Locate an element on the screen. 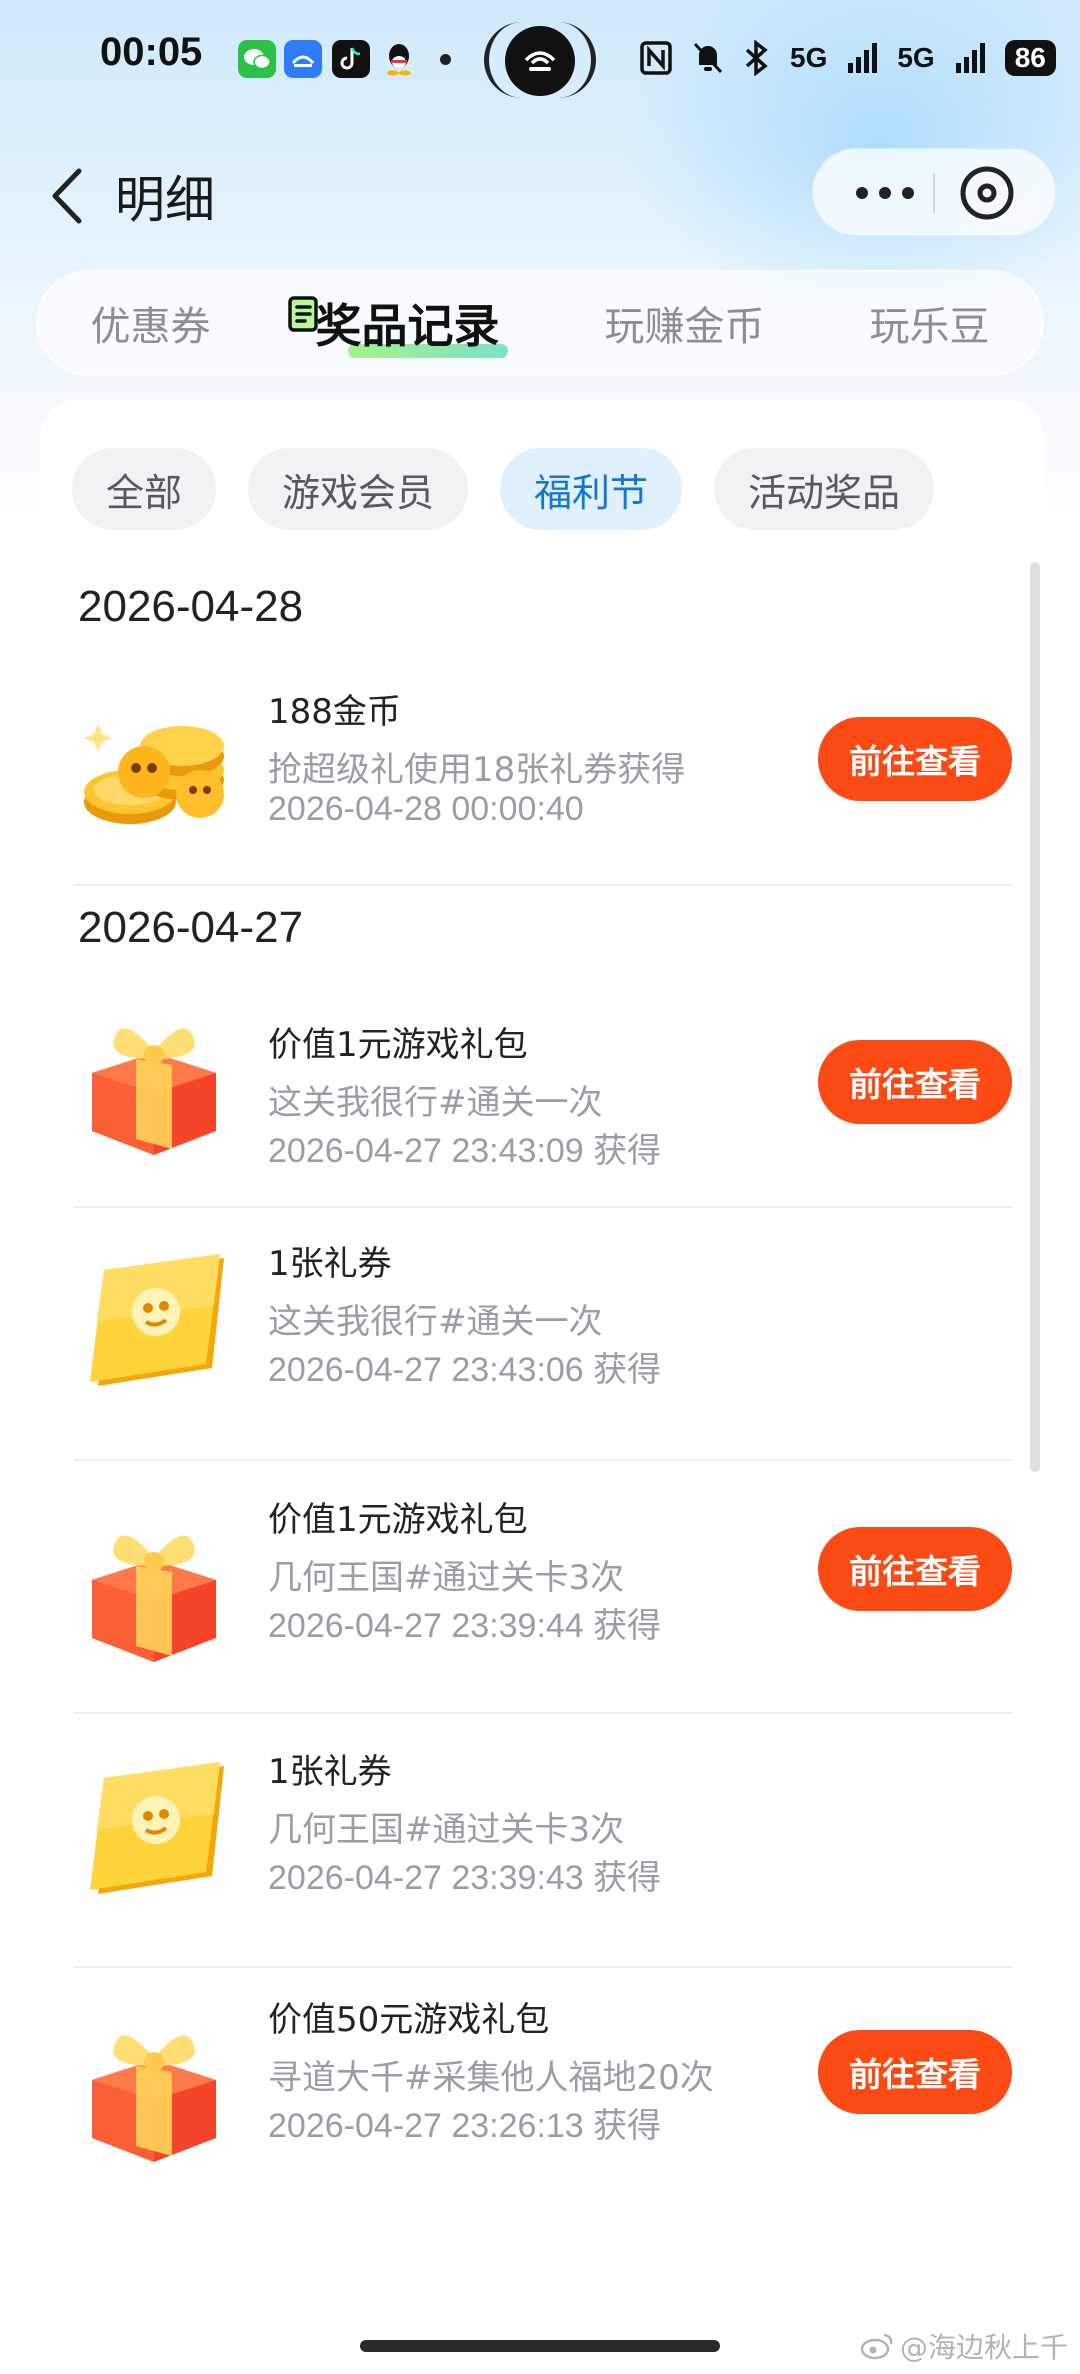  mute-bell-icon is located at coordinates (708, 58).